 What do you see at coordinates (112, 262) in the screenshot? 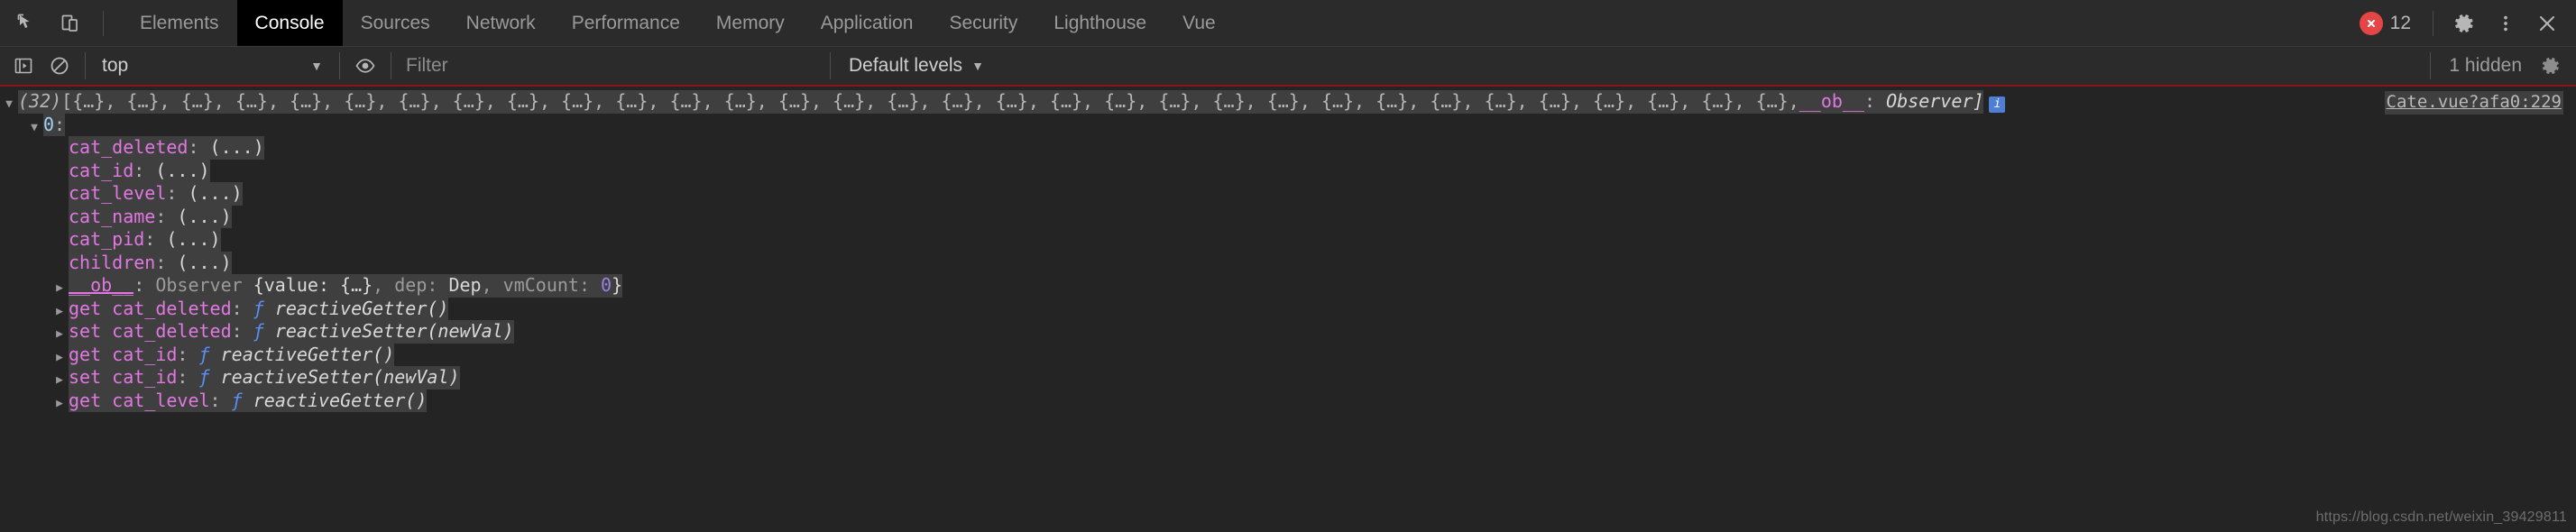
I see `property-name: children` at bounding box center [112, 262].